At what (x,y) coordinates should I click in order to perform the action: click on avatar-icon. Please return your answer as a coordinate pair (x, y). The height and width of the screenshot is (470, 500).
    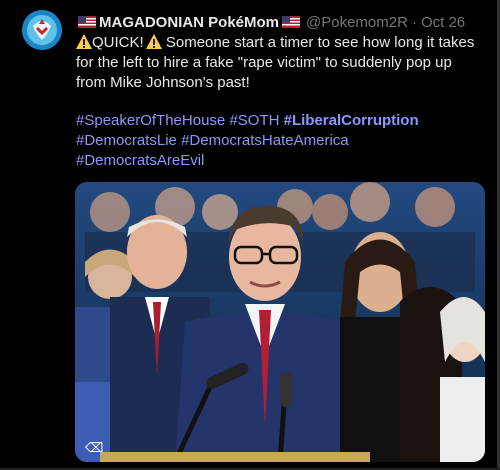
    Looking at the image, I should click on (42, 30).